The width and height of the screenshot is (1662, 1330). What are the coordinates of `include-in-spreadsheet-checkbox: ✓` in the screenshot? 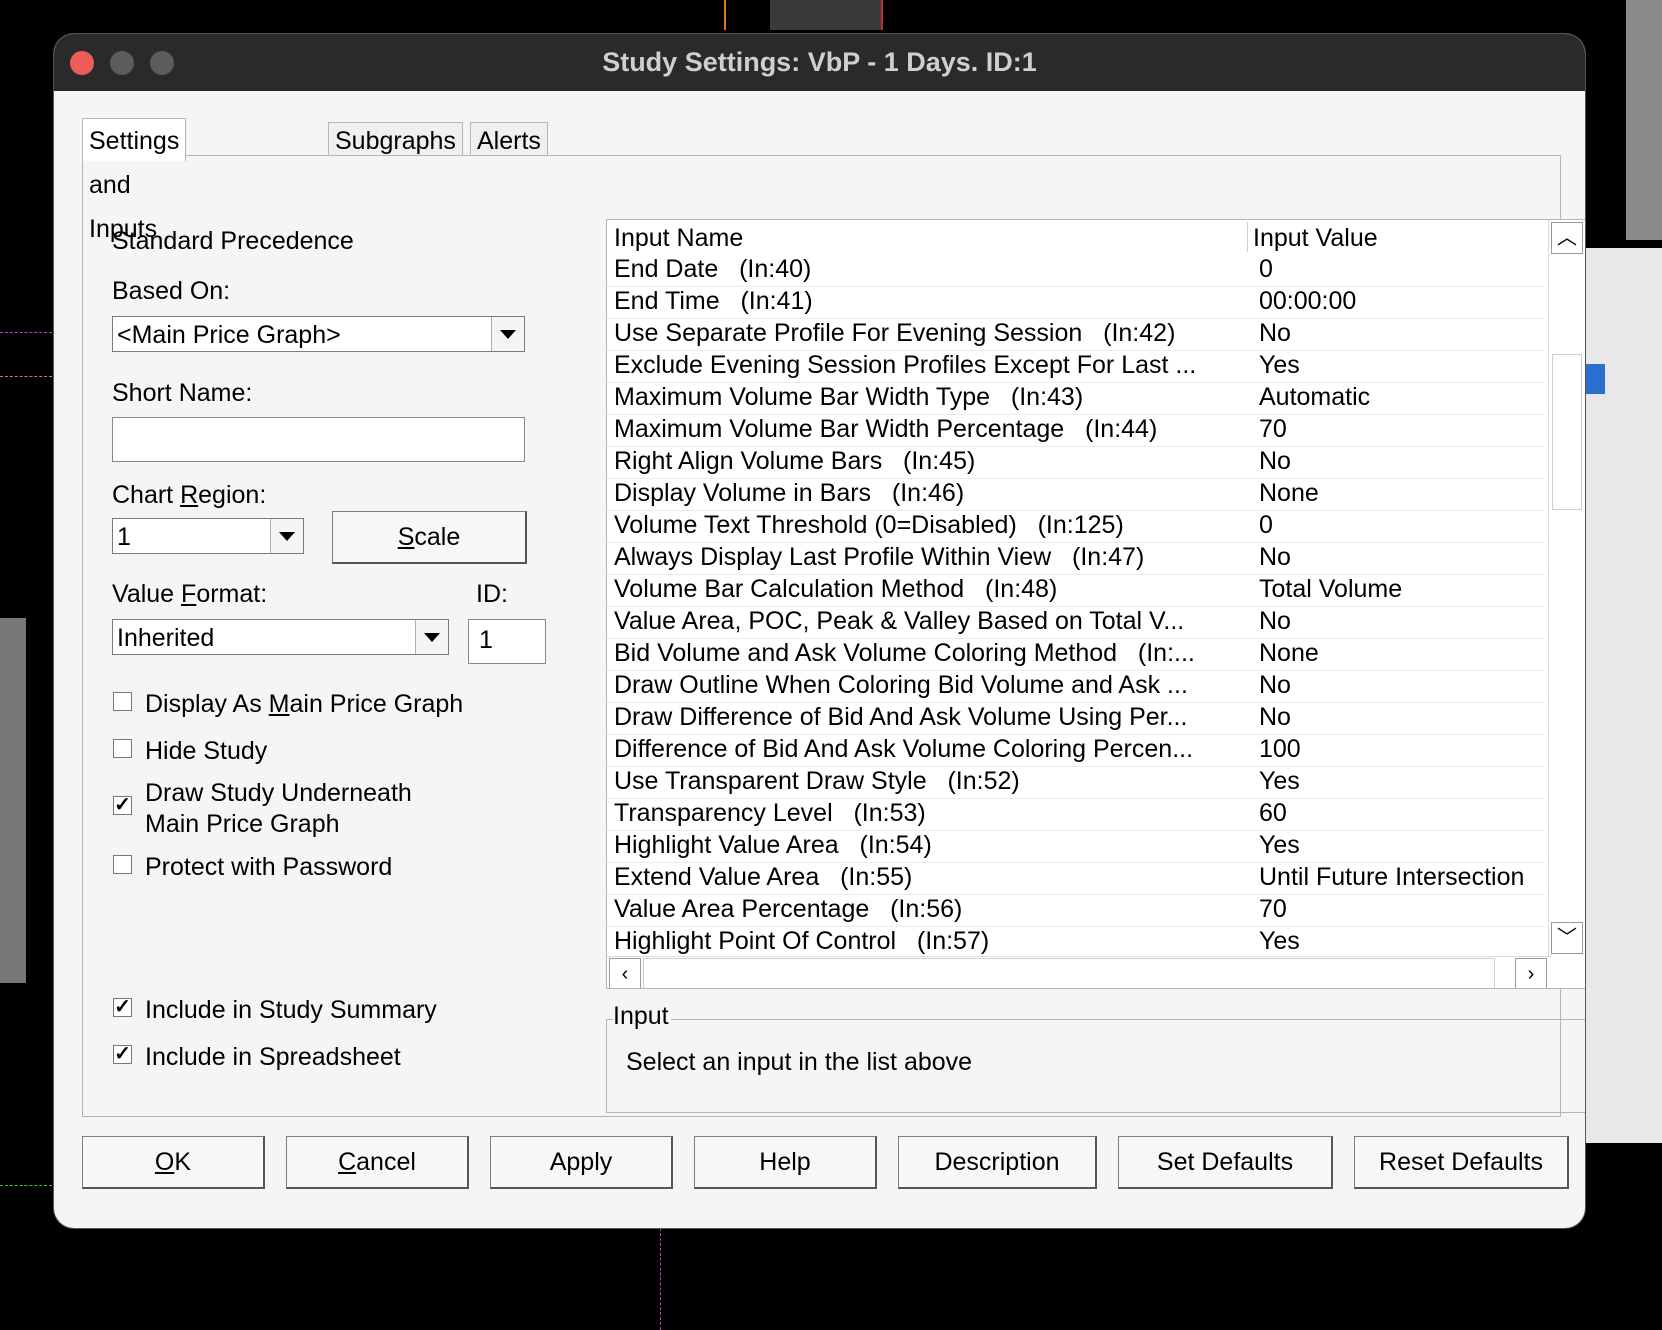 It's located at (122, 1054).